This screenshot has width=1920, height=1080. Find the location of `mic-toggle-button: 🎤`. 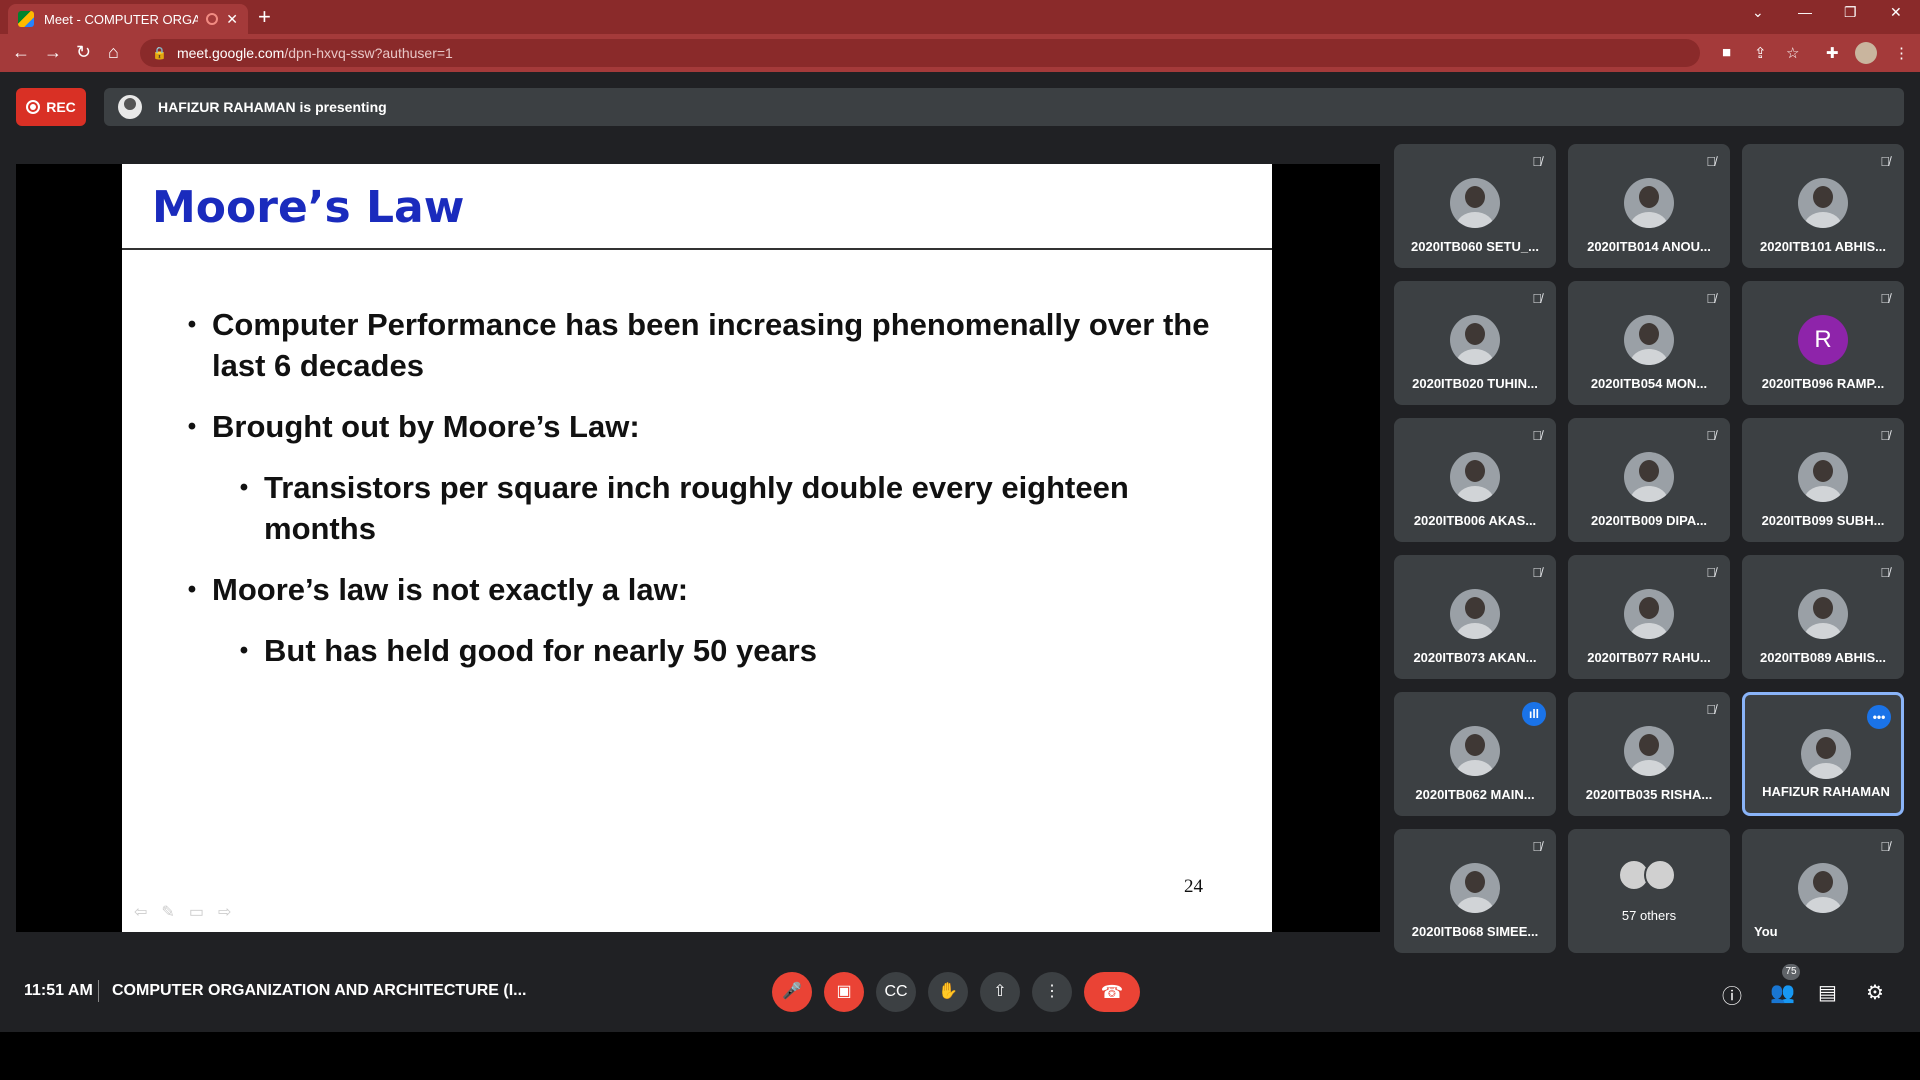

mic-toggle-button: 🎤 is located at coordinates (792, 992).